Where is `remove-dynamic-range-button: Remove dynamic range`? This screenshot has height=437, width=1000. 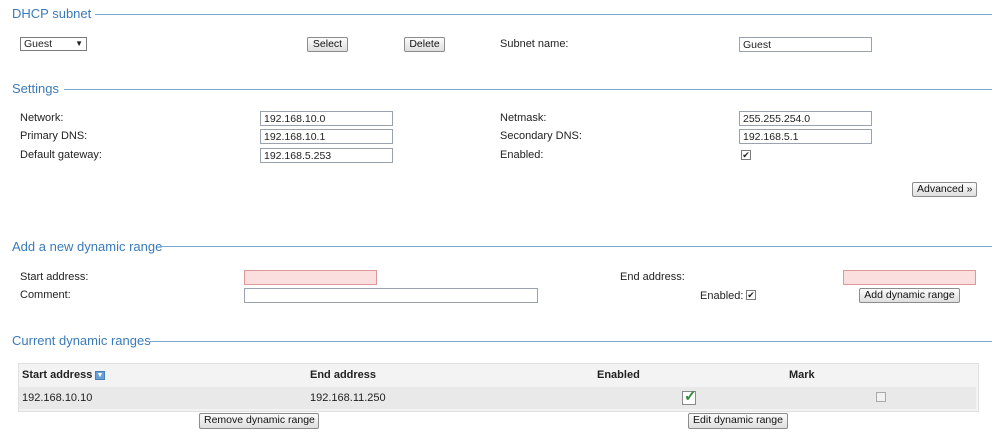
remove-dynamic-range-button: Remove dynamic range is located at coordinates (259, 421).